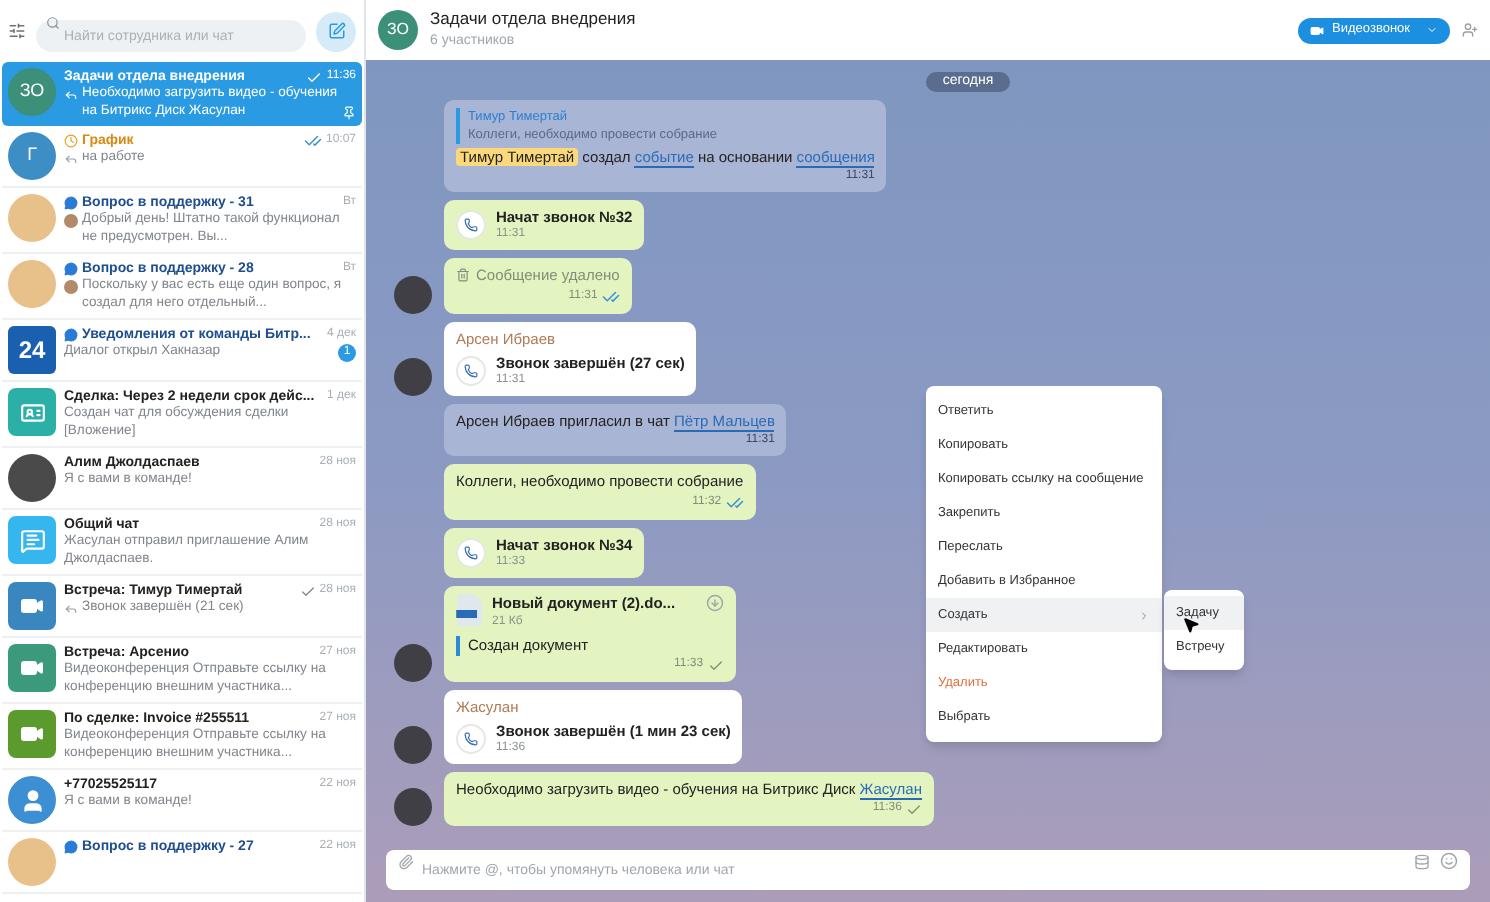 Image resolution: width=1490 pixels, height=902 pixels. Describe the element at coordinates (469, 609) in the screenshot. I see `document-file-icon` at that location.